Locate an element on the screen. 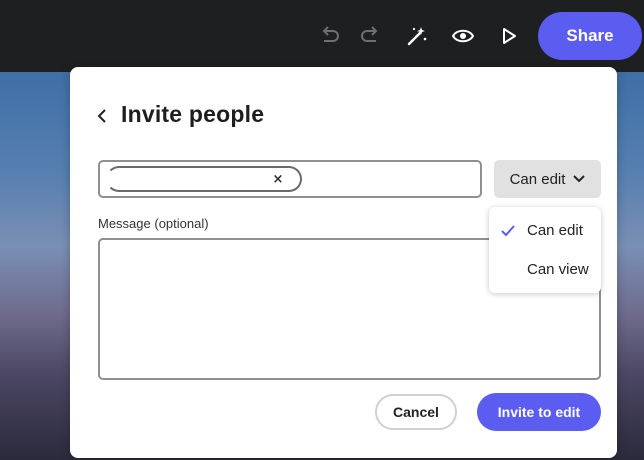  redo-icon is located at coordinates (370, 36).